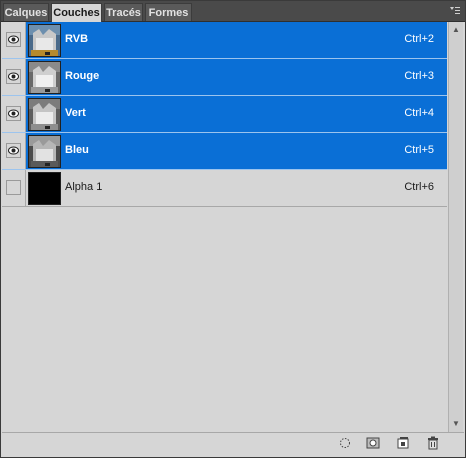  What do you see at coordinates (77, 39) in the screenshot?
I see `channel-name: RVB` at bounding box center [77, 39].